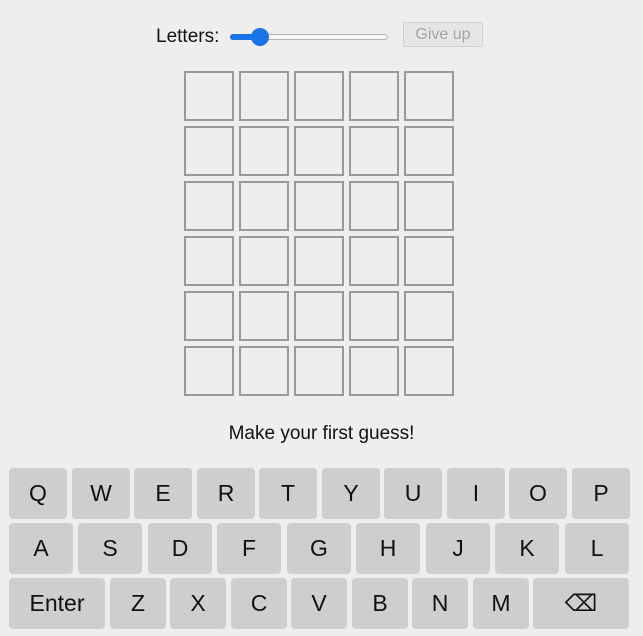 This screenshot has height=636, width=643. I want to click on give-up-button: Give up, so click(443, 34).